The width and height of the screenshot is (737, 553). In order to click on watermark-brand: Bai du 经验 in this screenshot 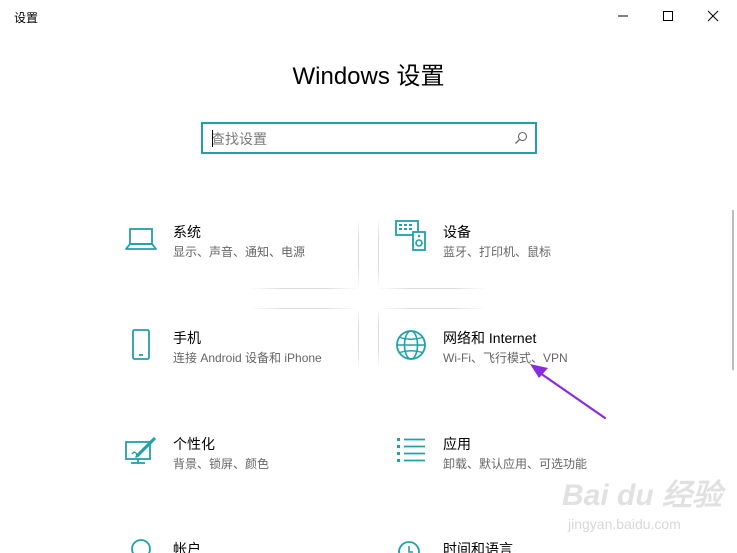, I will do `click(642, 495)`.